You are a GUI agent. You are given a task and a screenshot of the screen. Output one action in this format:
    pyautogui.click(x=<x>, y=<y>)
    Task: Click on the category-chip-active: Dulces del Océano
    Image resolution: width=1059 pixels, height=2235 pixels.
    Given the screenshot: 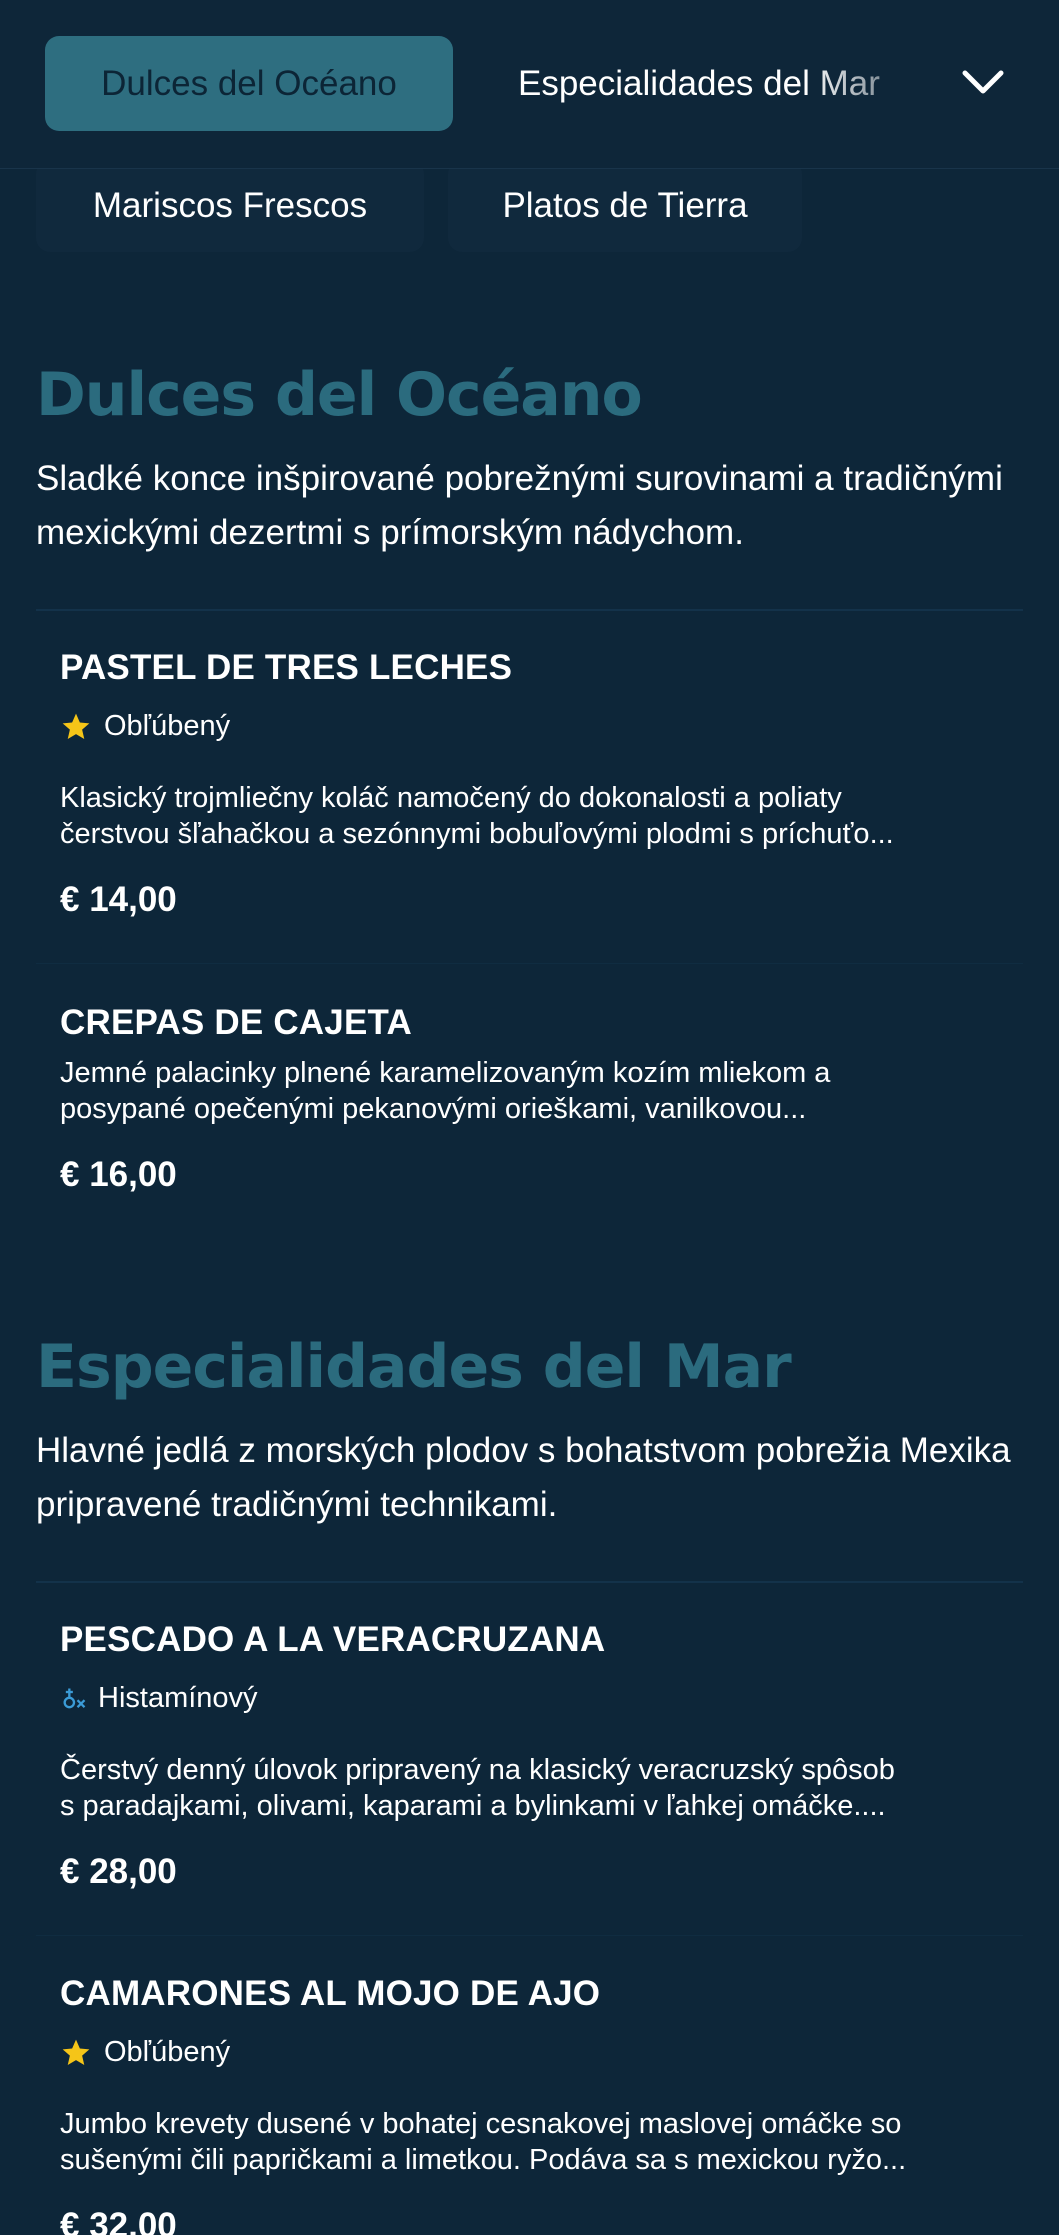 What is the action you would take?
    pyautogui.click(x=249, y=83)
    